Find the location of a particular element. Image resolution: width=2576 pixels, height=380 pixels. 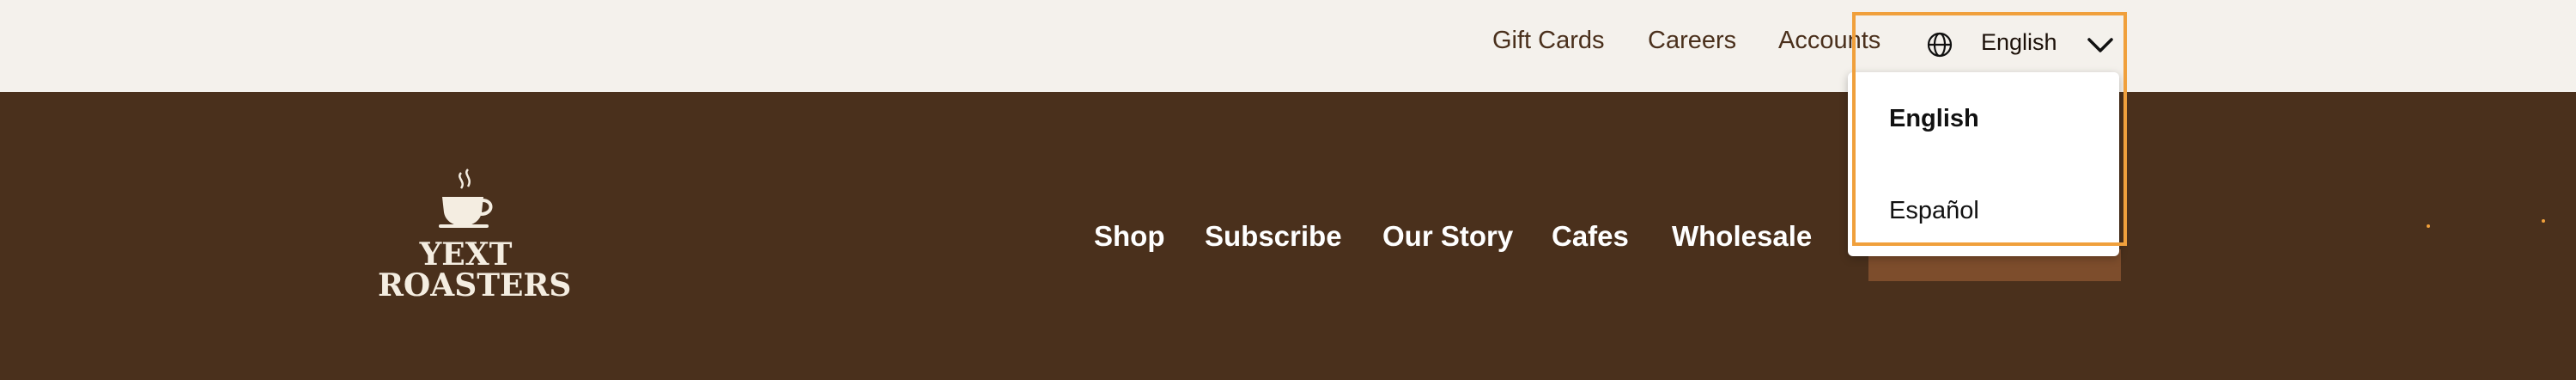

nav-our-story: Our Story is located at coordinates (1448, 236).